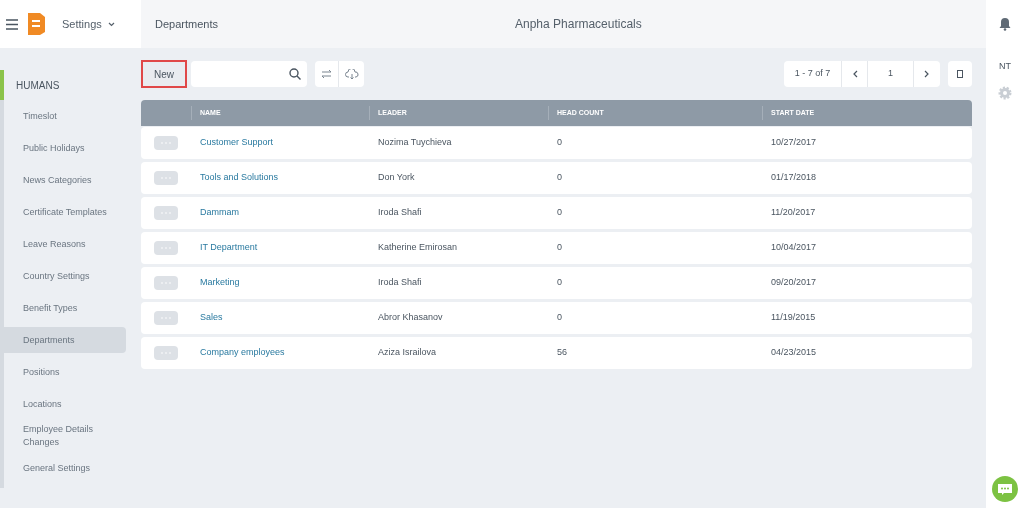 This screenshot has width=1024, height=508. I want to click on section-heading: HUMANS, so click(38, 85).